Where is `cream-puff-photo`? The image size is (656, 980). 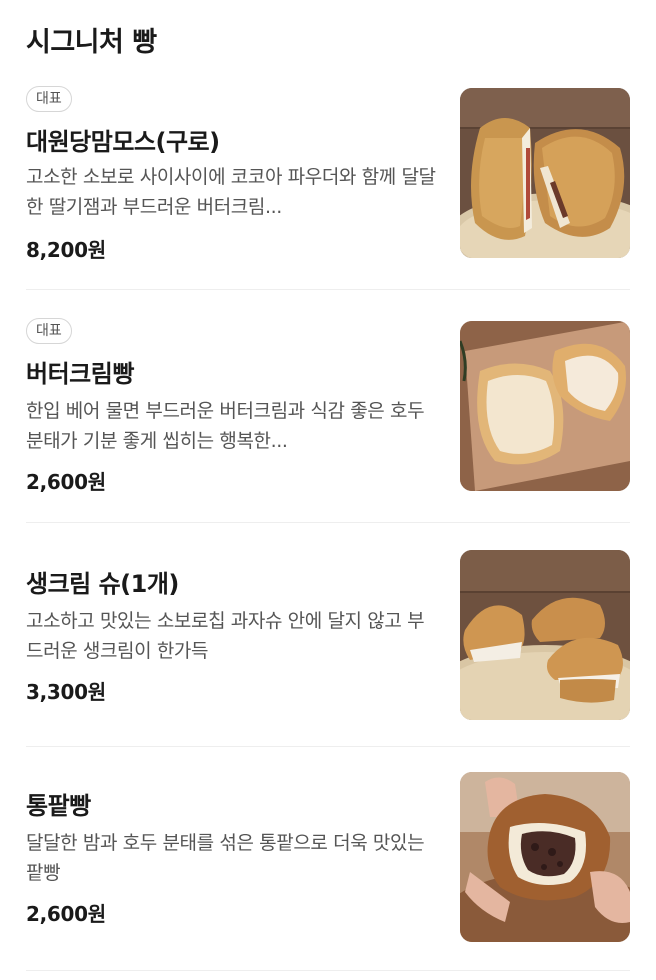 cream-puff-photo is located at coordinates (545, 635).